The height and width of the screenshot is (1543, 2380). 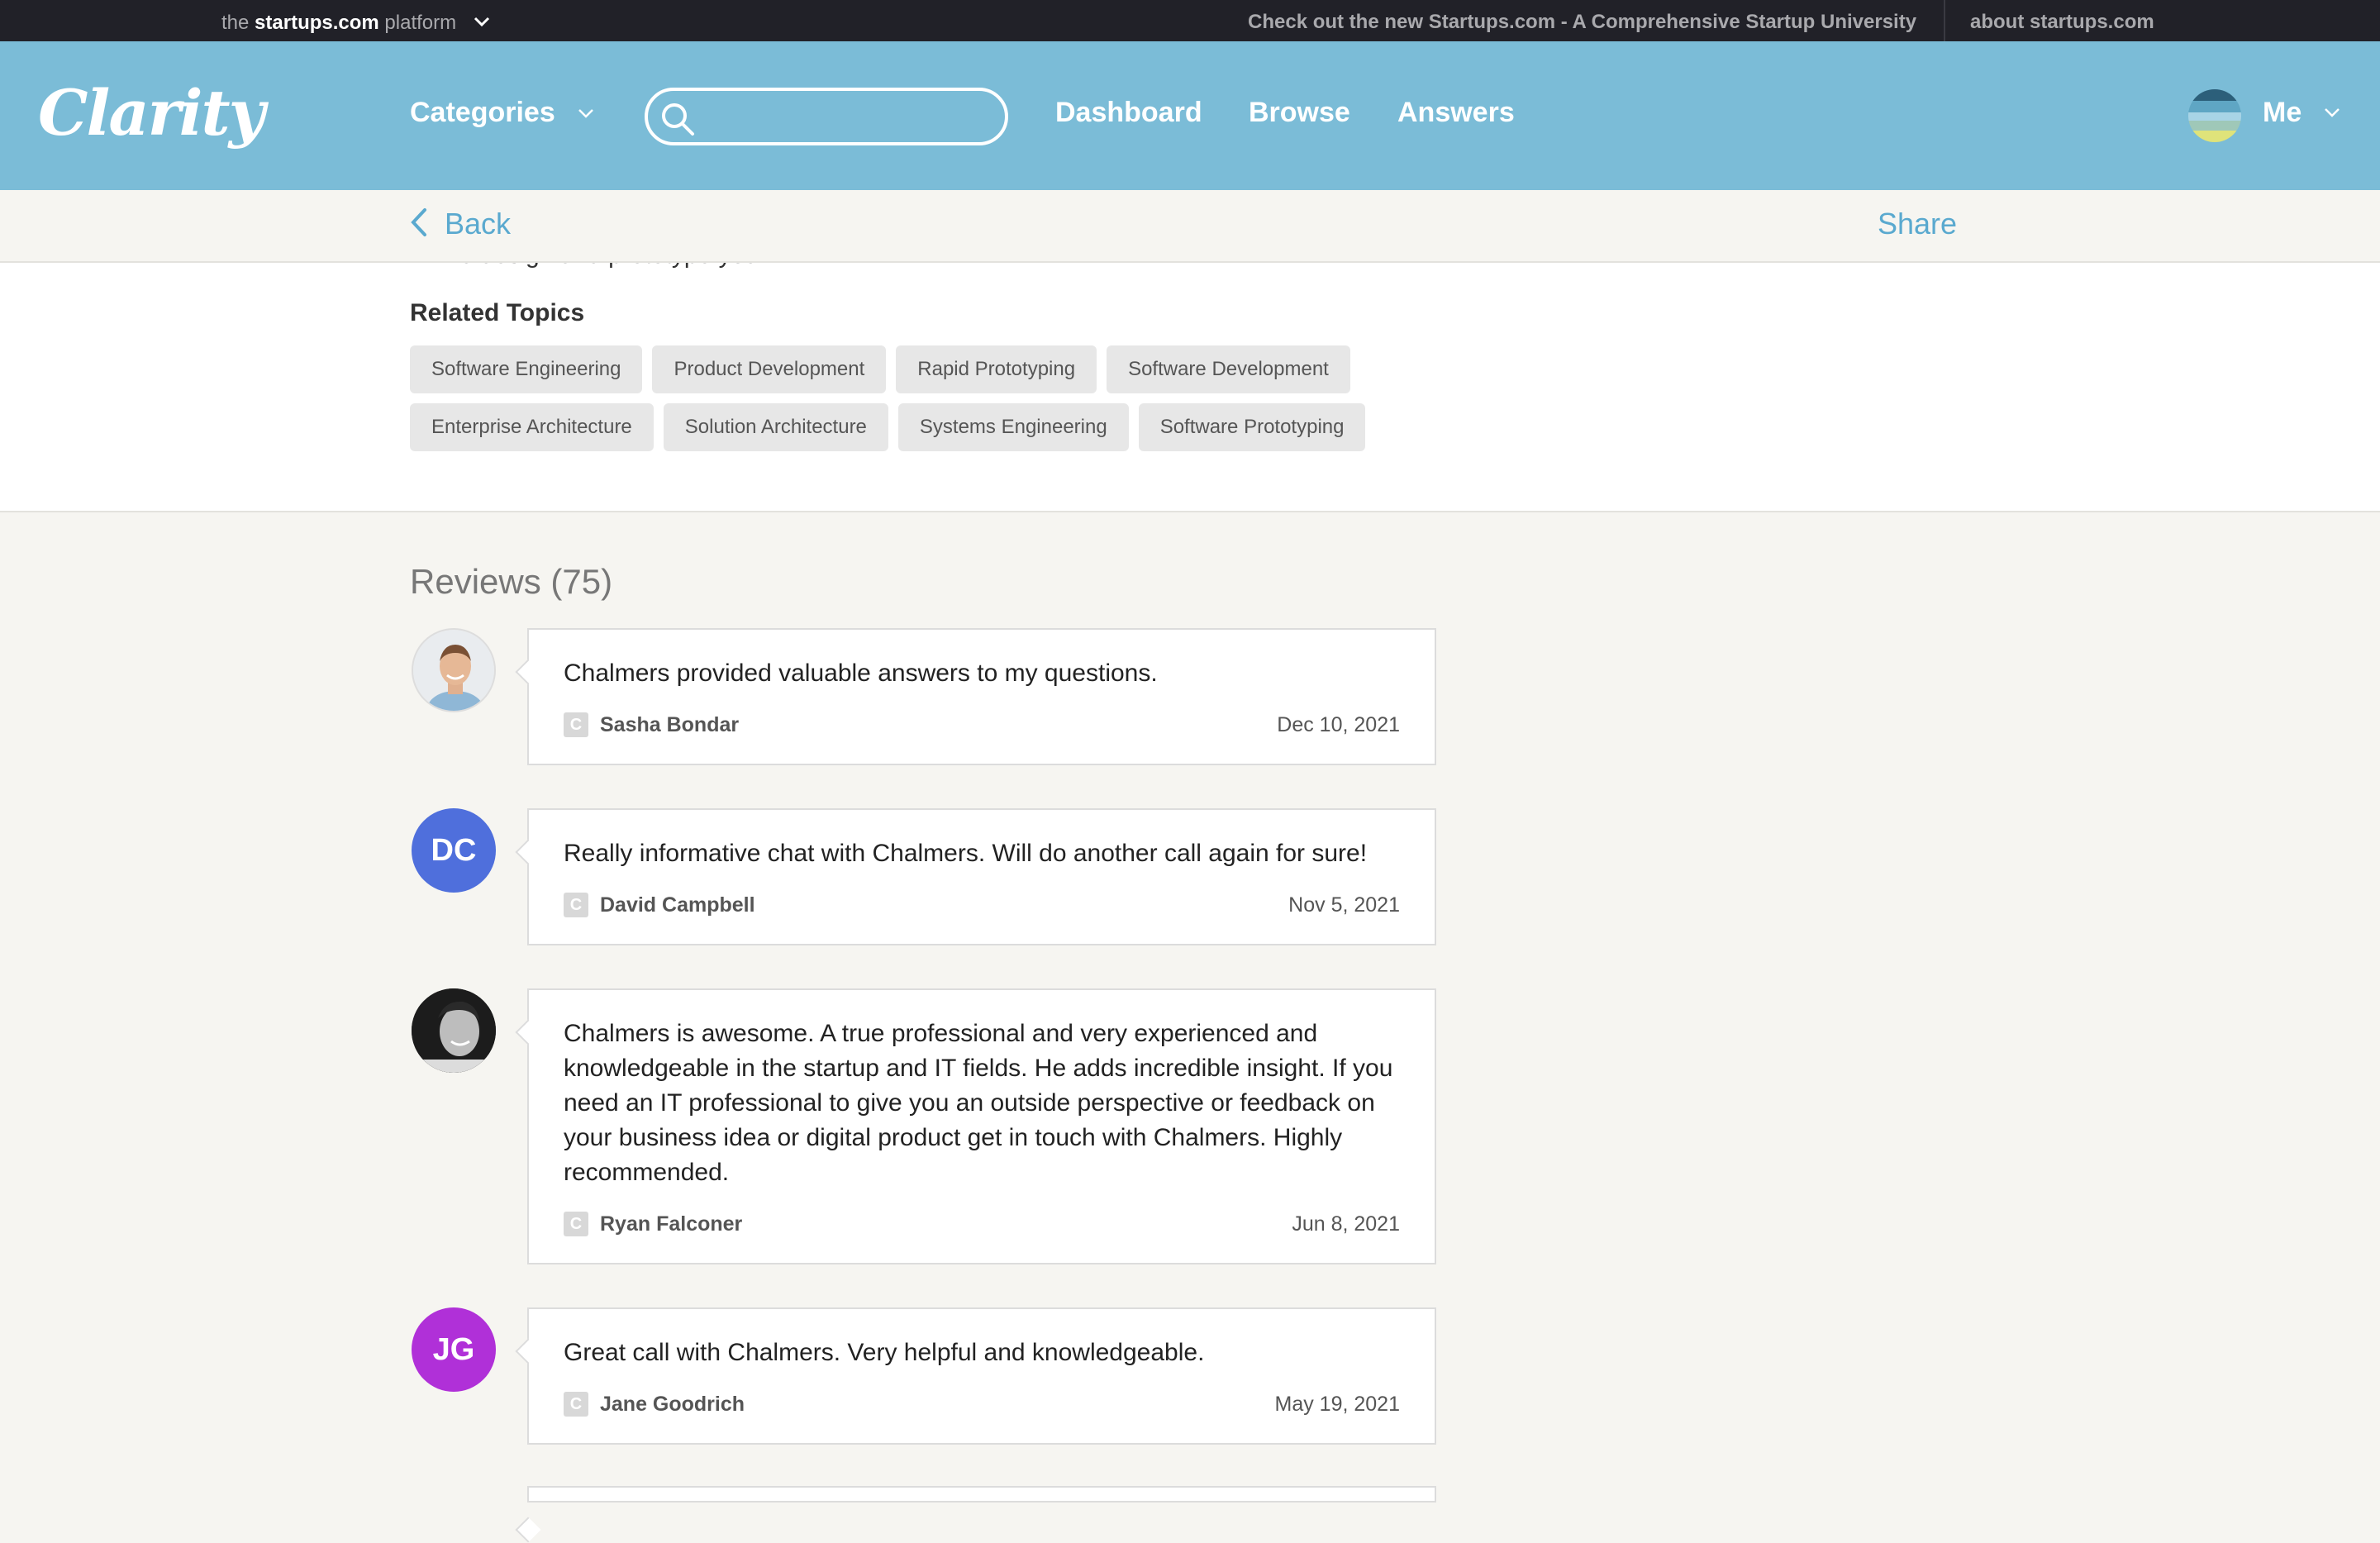 I want to click on topic-tag: Product Development, so click(x=769, y=369).